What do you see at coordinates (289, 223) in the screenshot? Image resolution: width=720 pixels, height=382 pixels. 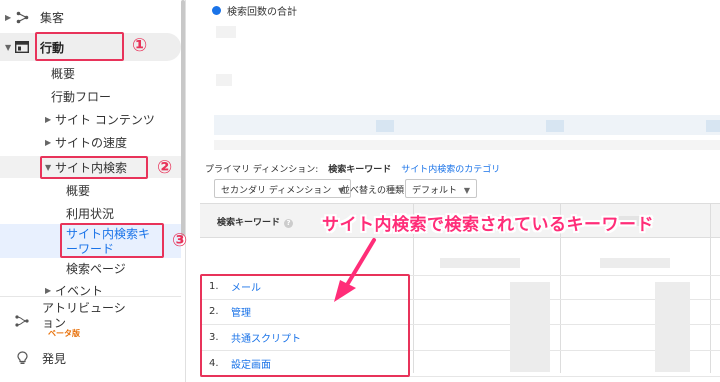 I see `help-icon: ?` at bounding box center [289, 223].